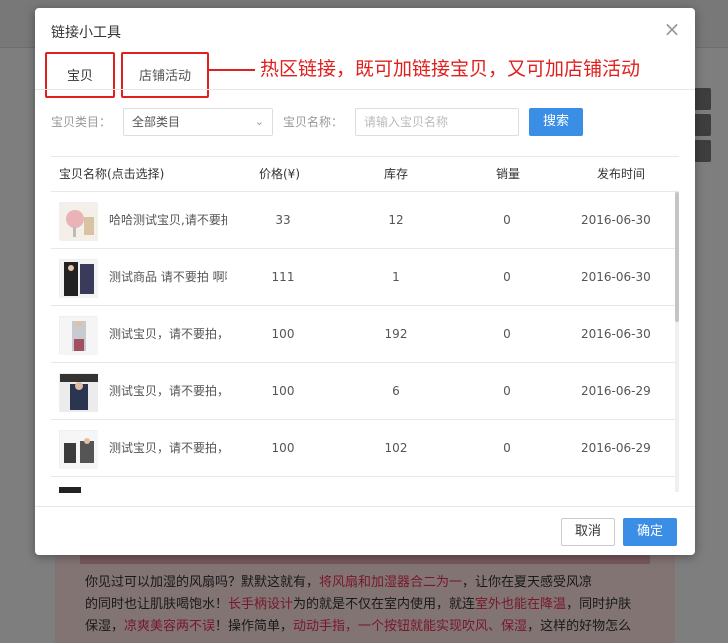 This screenshot has width=728, height=643. I want to click on table-row, so click(365, 488).